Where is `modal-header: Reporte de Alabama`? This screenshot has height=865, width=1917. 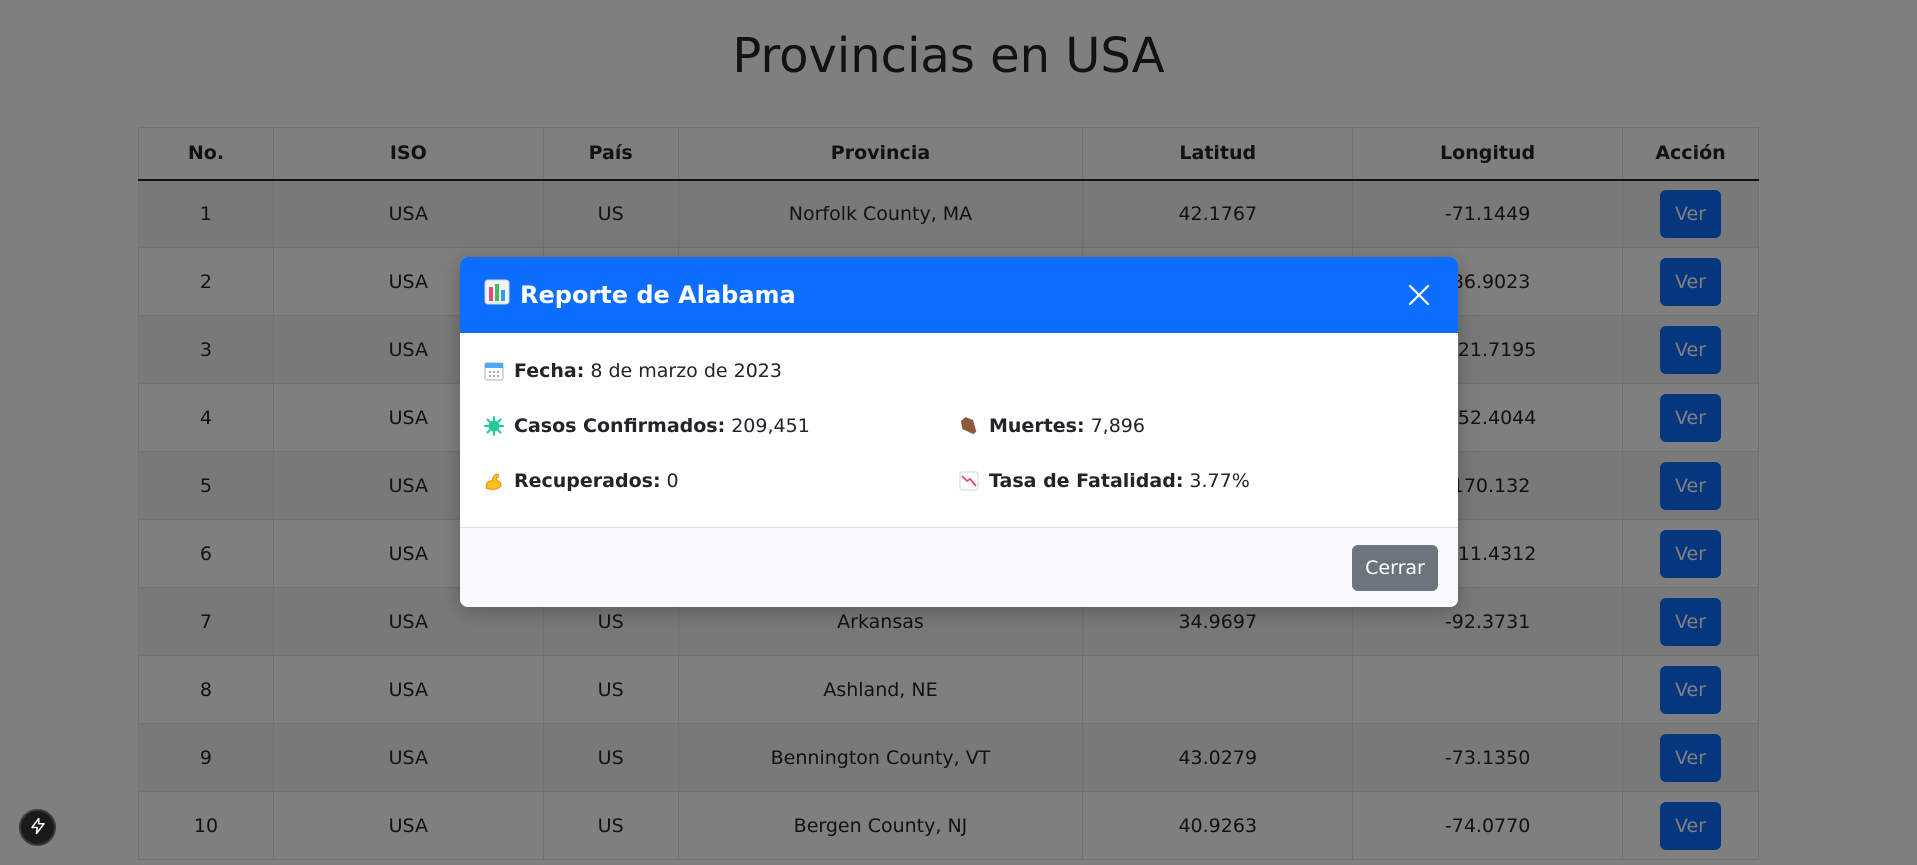
modal-header: Reporte de Alabama is located at coordinates (959, 295).